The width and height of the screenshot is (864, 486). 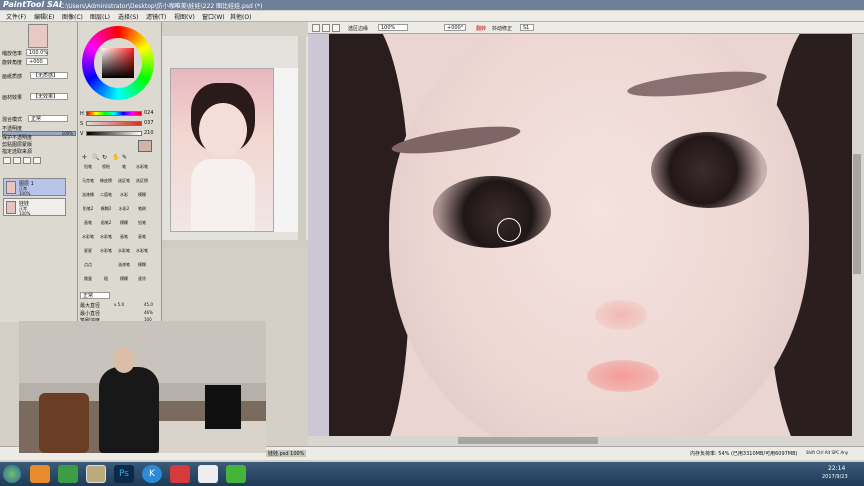 I want to click on canvas-zoom-field: 100%, so click(x=393, y=27).